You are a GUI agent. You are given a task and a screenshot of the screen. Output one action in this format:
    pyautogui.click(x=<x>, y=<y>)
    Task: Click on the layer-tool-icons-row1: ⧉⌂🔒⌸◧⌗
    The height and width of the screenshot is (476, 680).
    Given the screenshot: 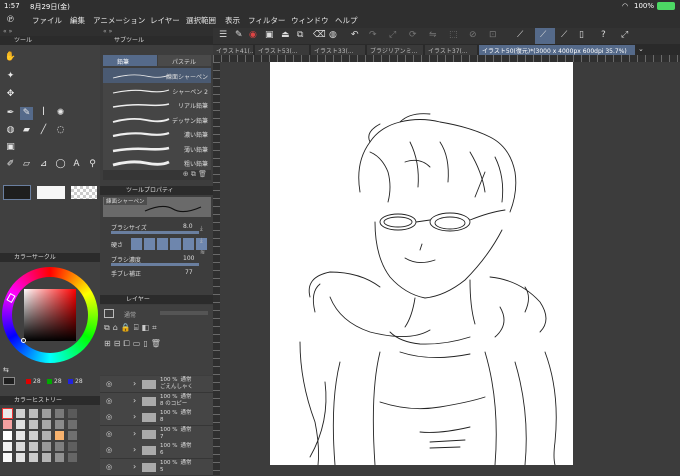 What is the action you would take?
    pyautogui.click(x=132, y=328)
    